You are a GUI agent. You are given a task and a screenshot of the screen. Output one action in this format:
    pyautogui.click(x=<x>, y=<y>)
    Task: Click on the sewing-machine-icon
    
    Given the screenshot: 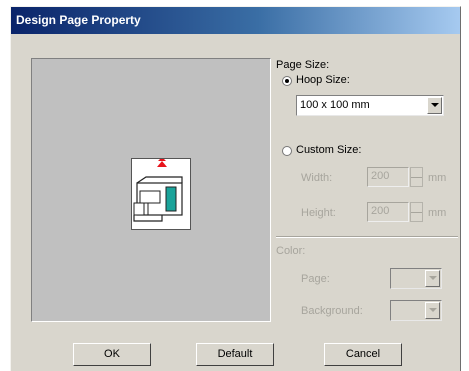 What is the action you would take?
    pyautogui.click(x=161, y=193)
    